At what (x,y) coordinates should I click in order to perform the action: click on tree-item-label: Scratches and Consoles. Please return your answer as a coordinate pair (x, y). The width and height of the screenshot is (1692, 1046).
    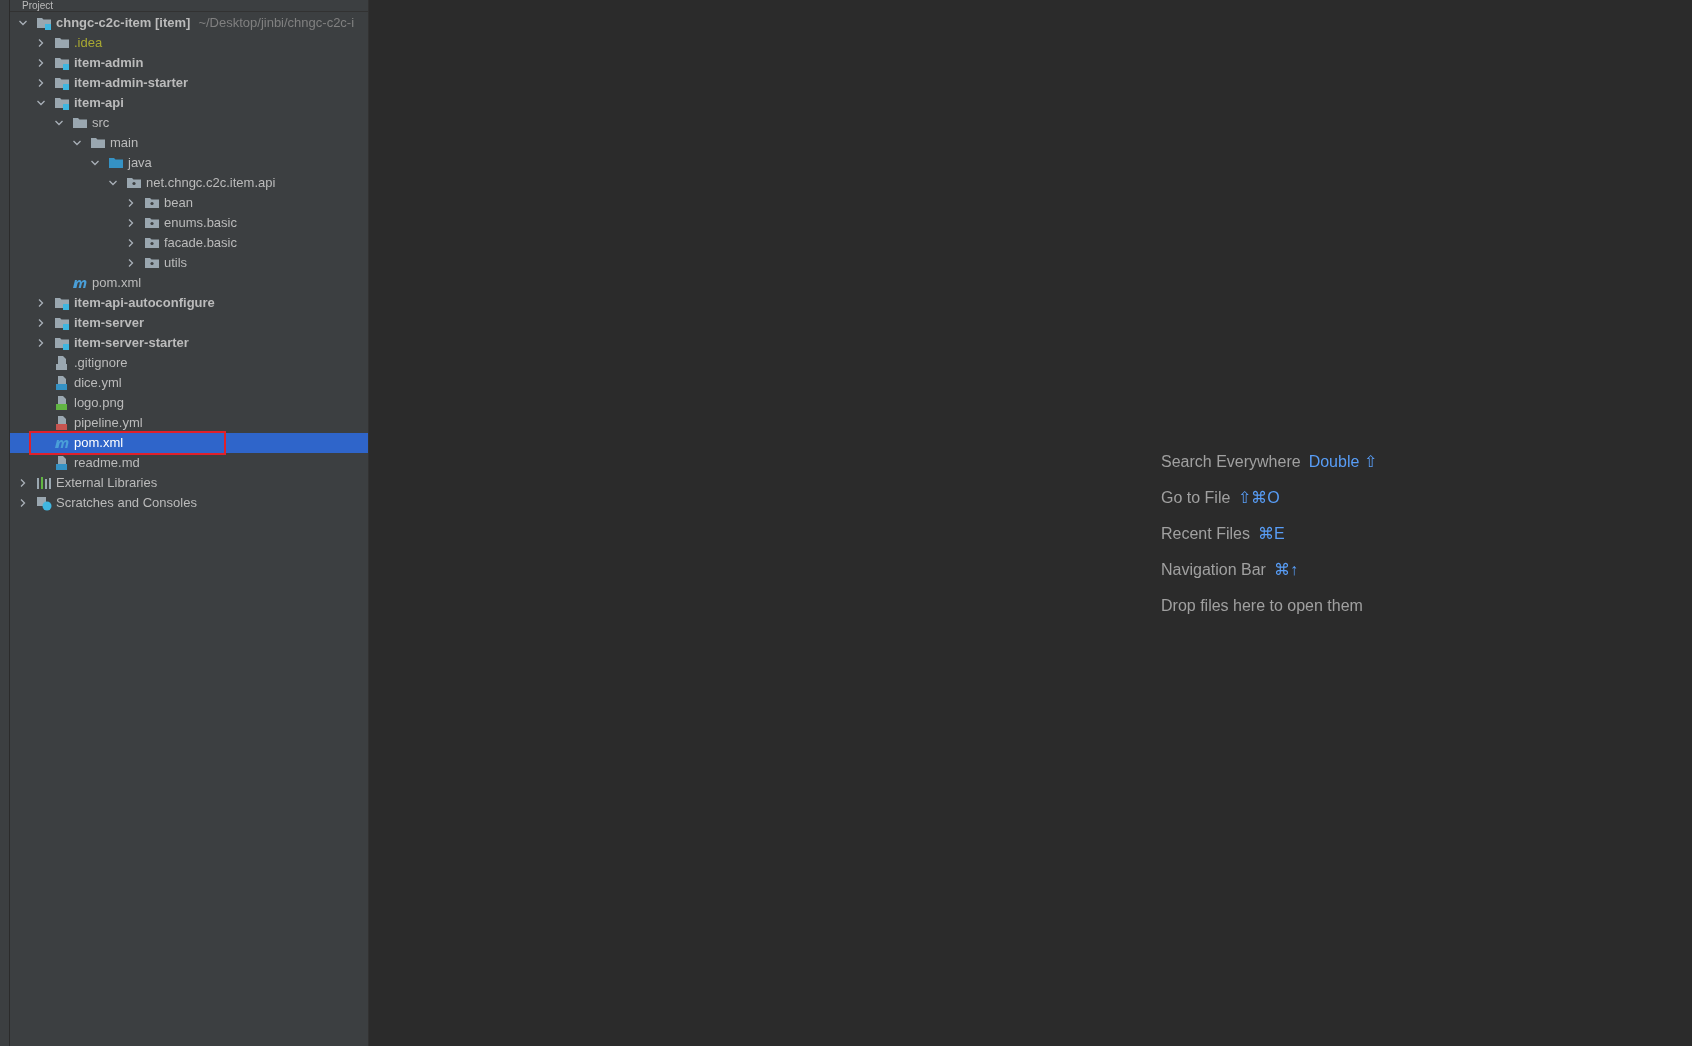
    Looking at the image, I should click on (126, 503).